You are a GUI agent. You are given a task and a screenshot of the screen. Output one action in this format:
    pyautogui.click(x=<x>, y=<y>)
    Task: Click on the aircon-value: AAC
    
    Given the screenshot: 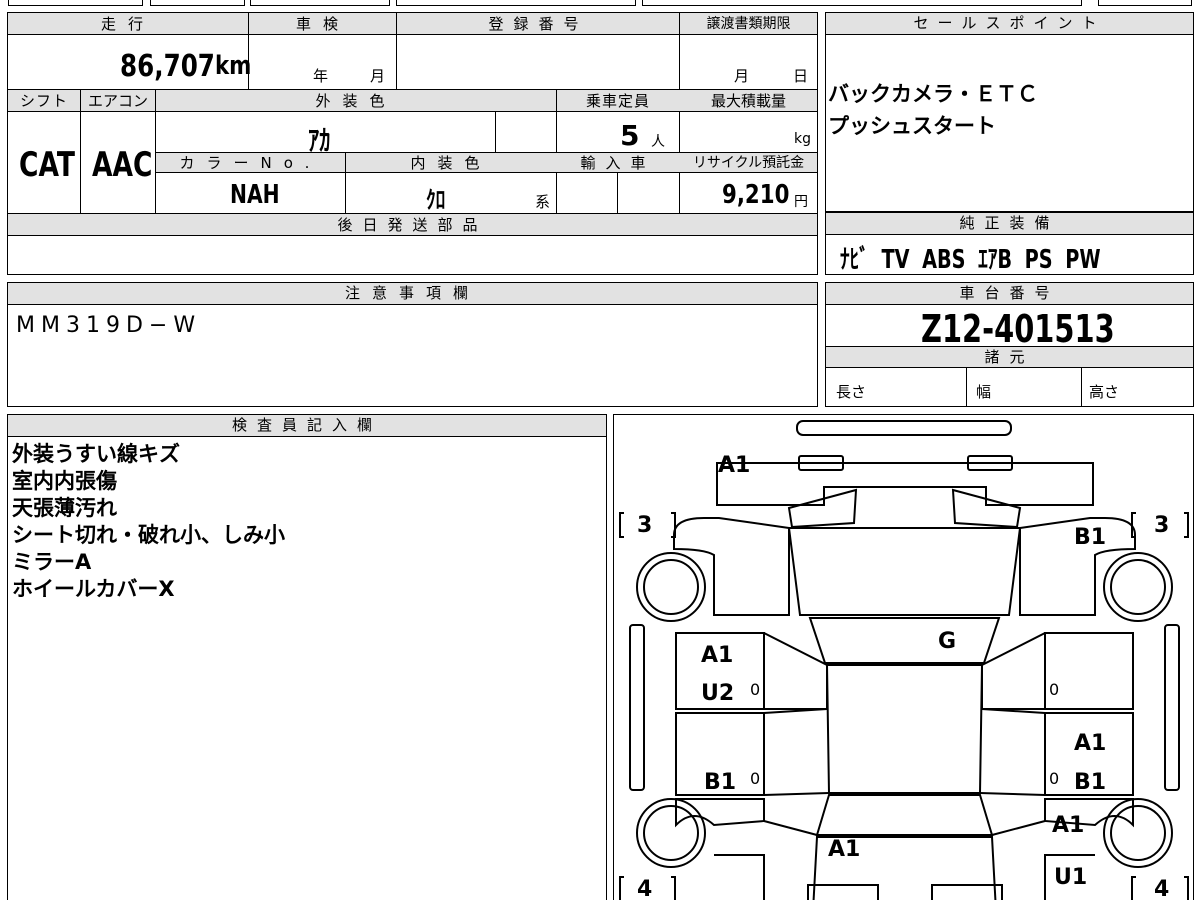 What is the action you would take?
    pyautogui.click(x=122, y=165)
    